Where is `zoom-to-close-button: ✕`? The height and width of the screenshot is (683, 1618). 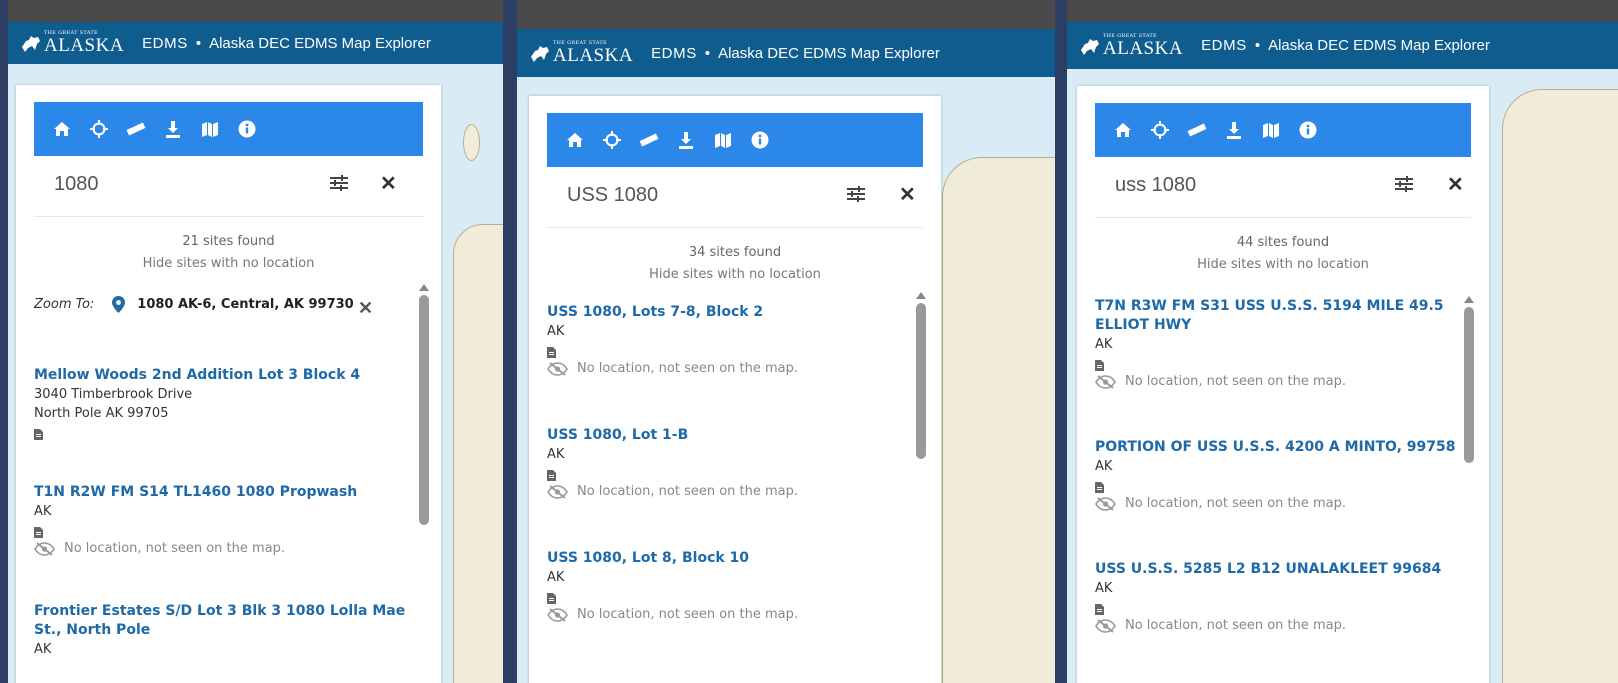 zoom-to-close-button: ✕ is located at coordinates (365, 308).